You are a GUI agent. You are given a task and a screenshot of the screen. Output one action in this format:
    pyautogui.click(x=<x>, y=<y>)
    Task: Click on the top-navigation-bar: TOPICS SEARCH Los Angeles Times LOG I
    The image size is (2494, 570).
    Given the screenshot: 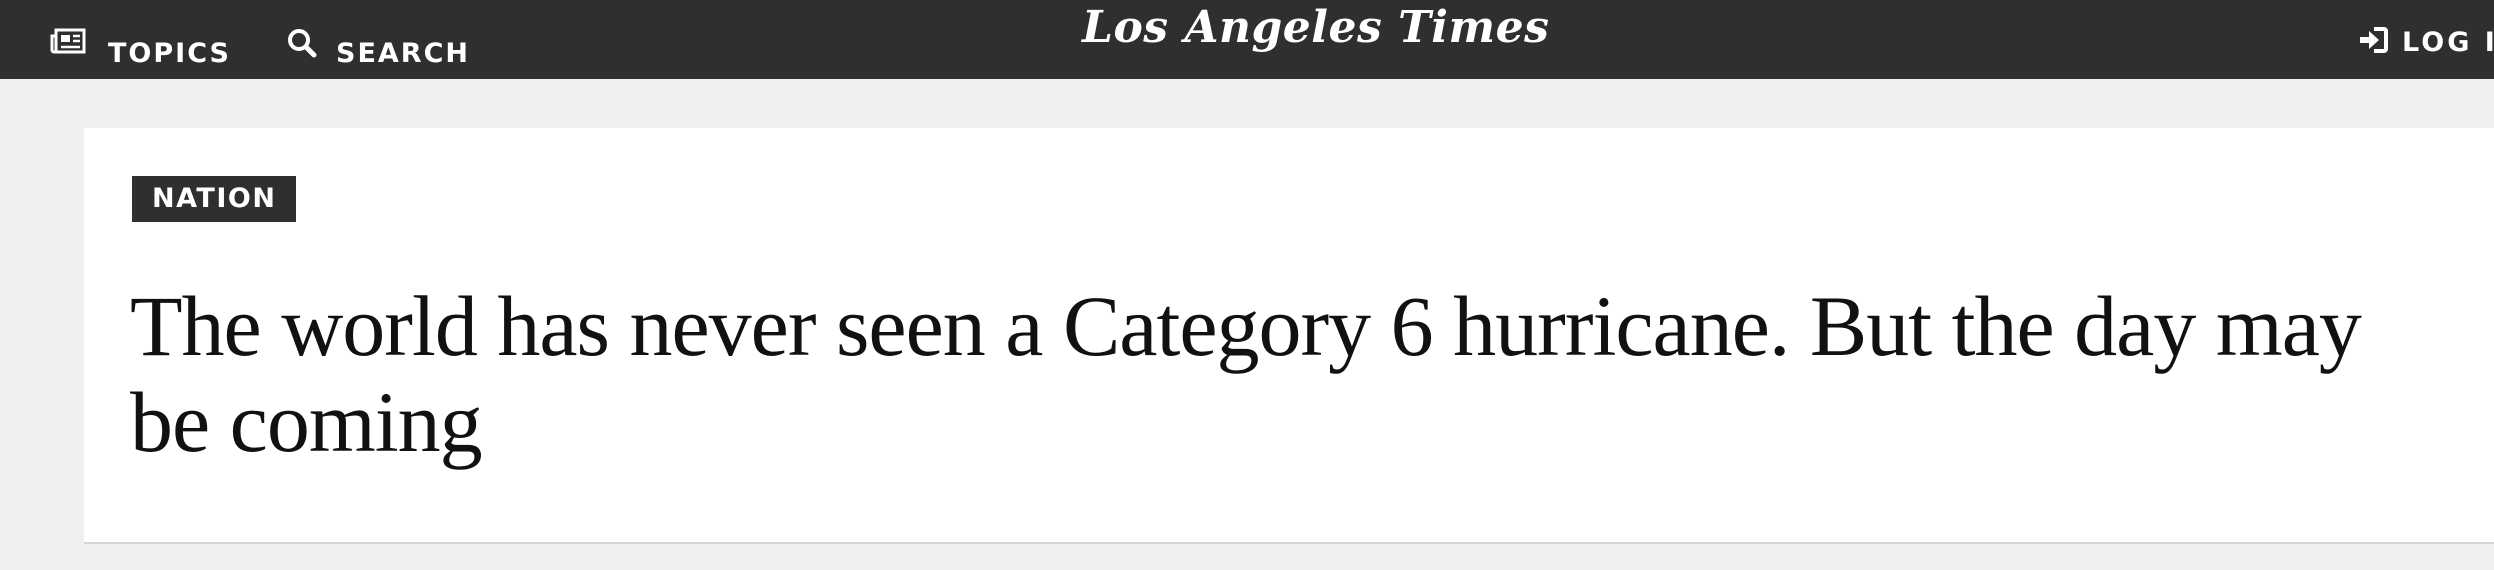 What is the action you would take?
    pyautogui.click(x=1247, y=39)
    